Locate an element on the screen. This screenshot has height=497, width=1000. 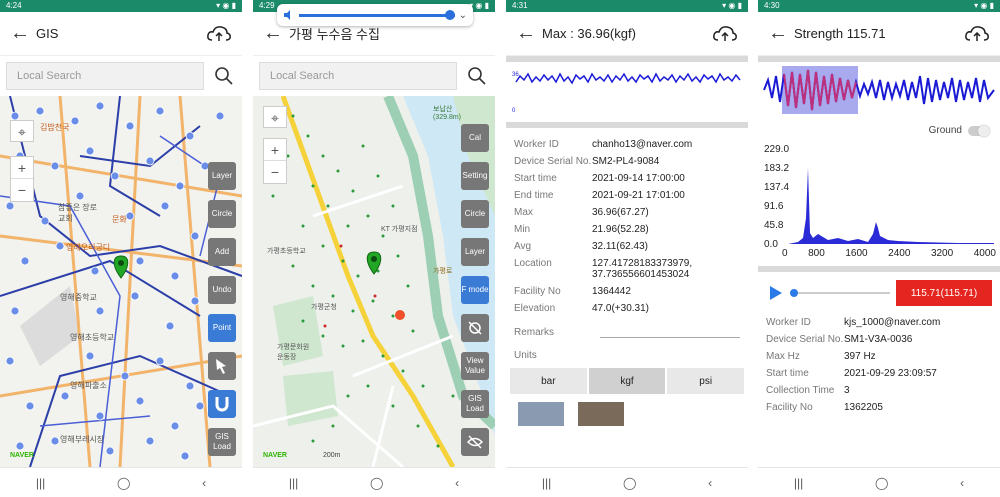
magnet-button is located at coordinates (222, 404).